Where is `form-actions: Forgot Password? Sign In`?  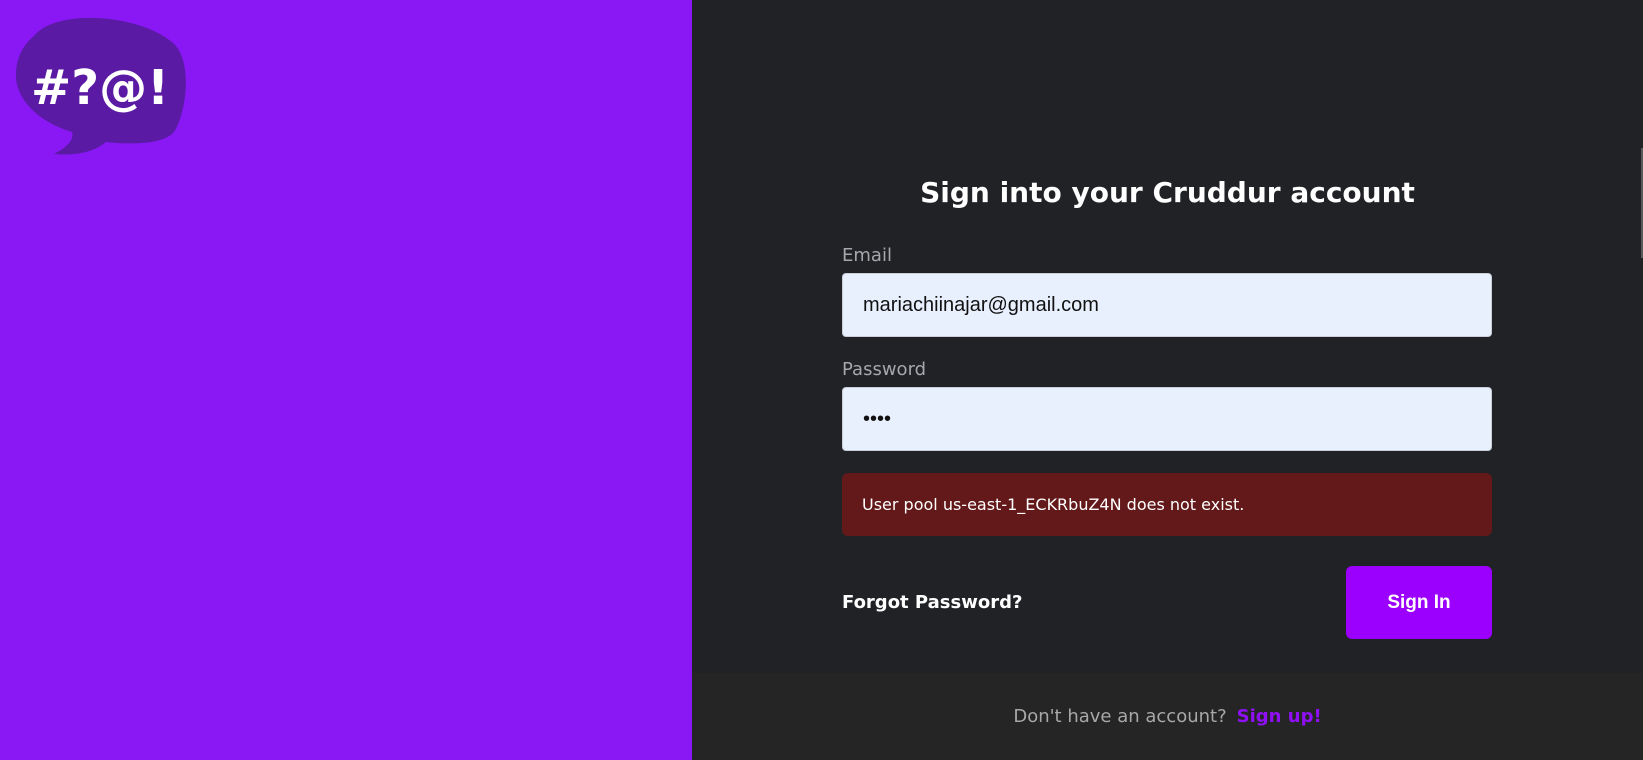
form-actions: Forgot Password? Sign In is located at coordinates (1167, 602).